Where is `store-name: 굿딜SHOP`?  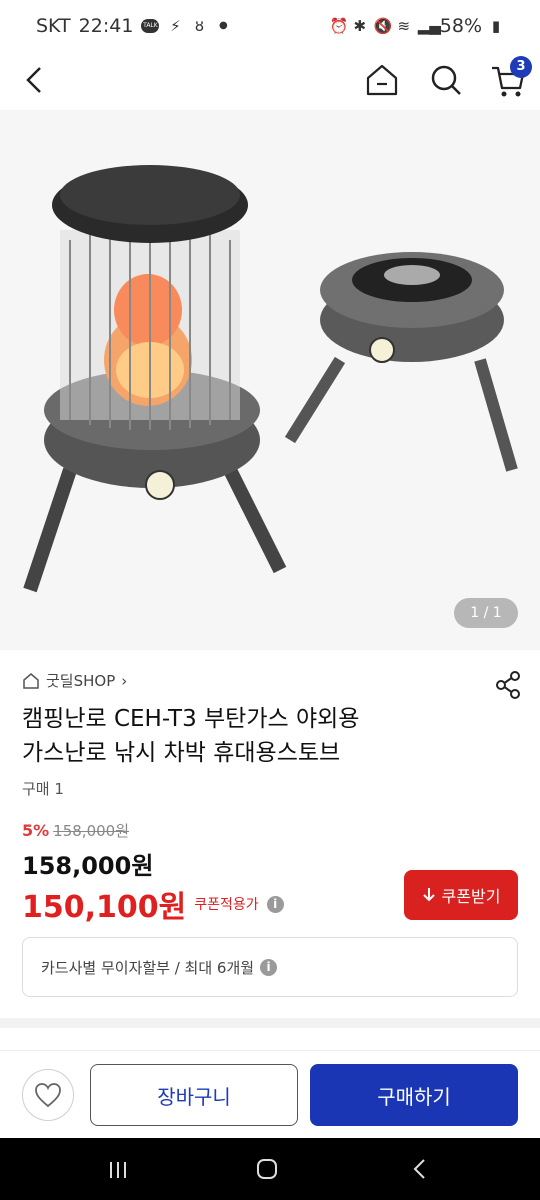 store-name: 굿딜SHOP is located at coordinates (81, 681).